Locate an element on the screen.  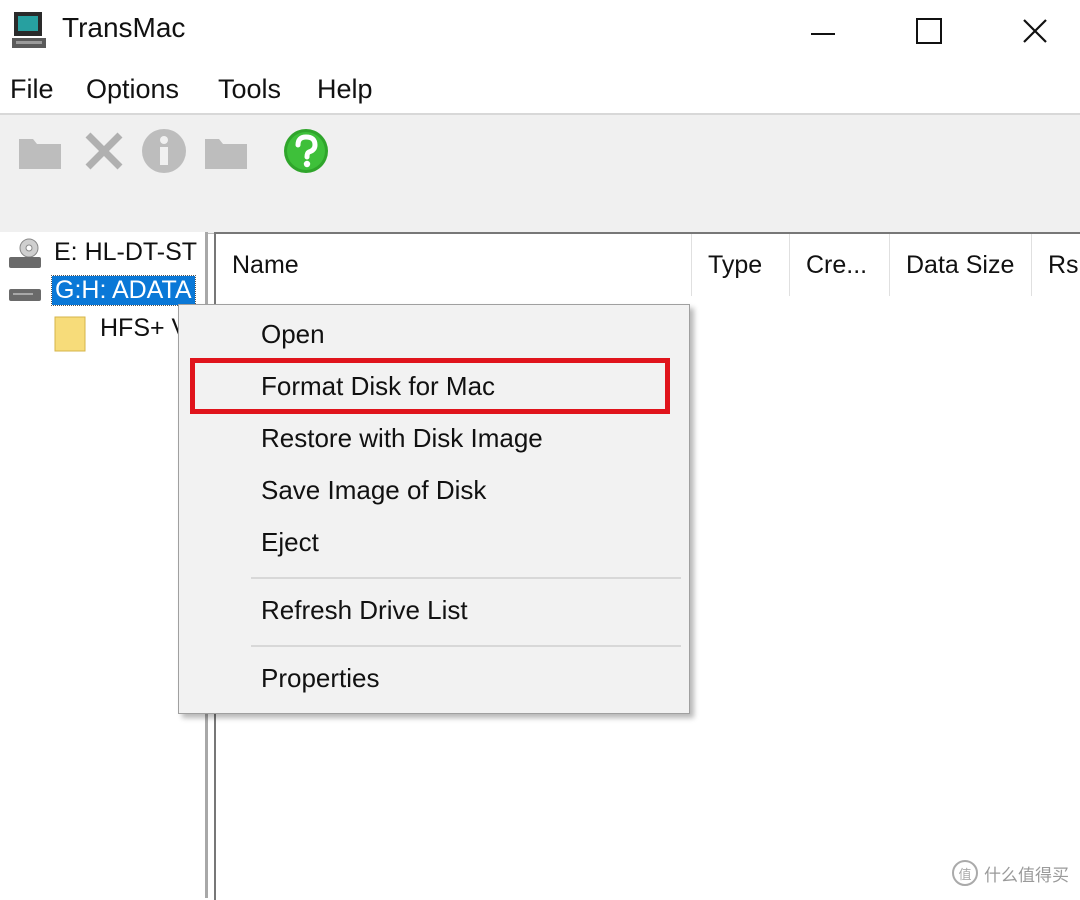
close-icon is located at coordinates (1035, 31).